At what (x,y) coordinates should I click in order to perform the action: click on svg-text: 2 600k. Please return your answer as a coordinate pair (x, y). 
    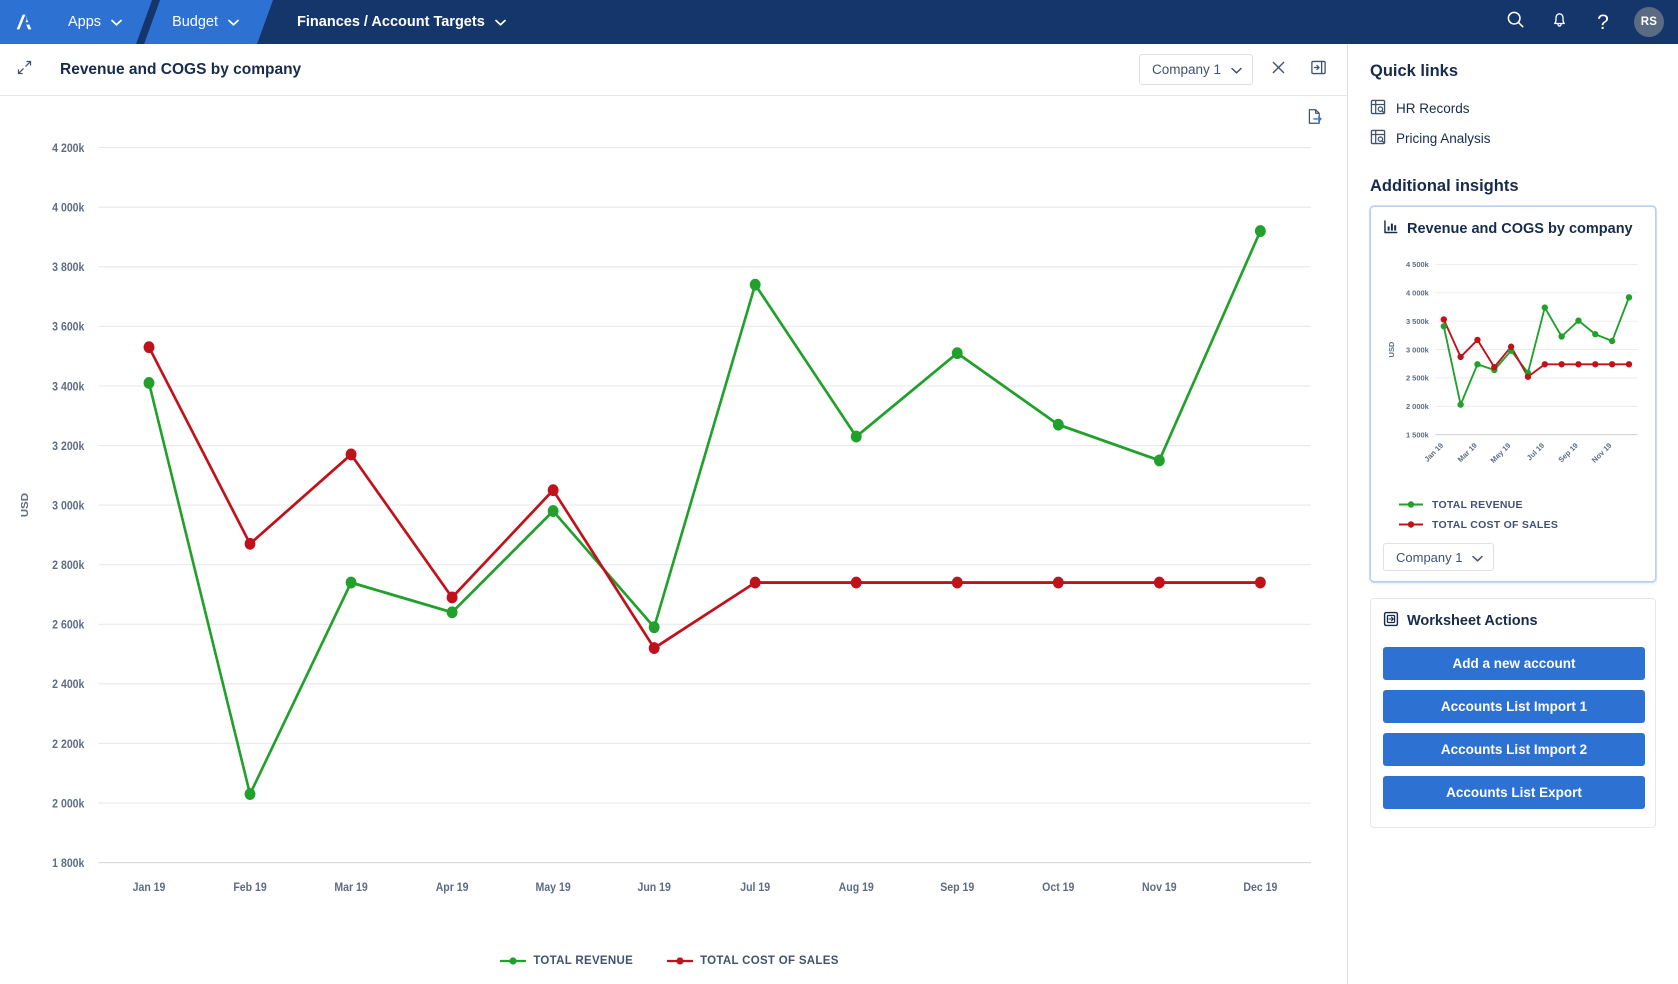
    Looking at the image, I should click on (68, 625).